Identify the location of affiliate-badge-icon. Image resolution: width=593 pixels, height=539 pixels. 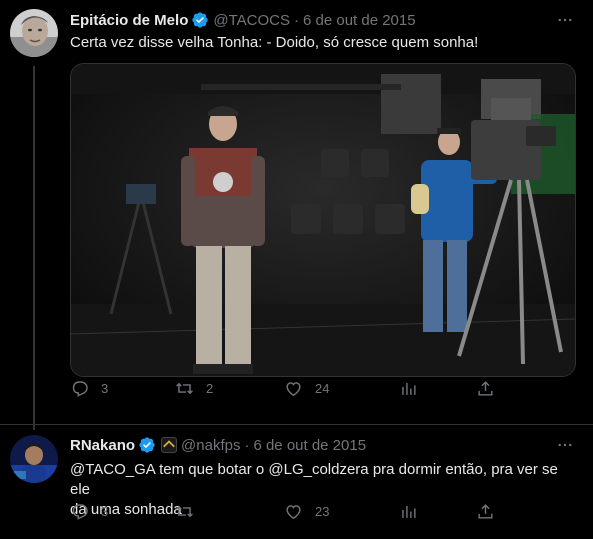
(169, 445).